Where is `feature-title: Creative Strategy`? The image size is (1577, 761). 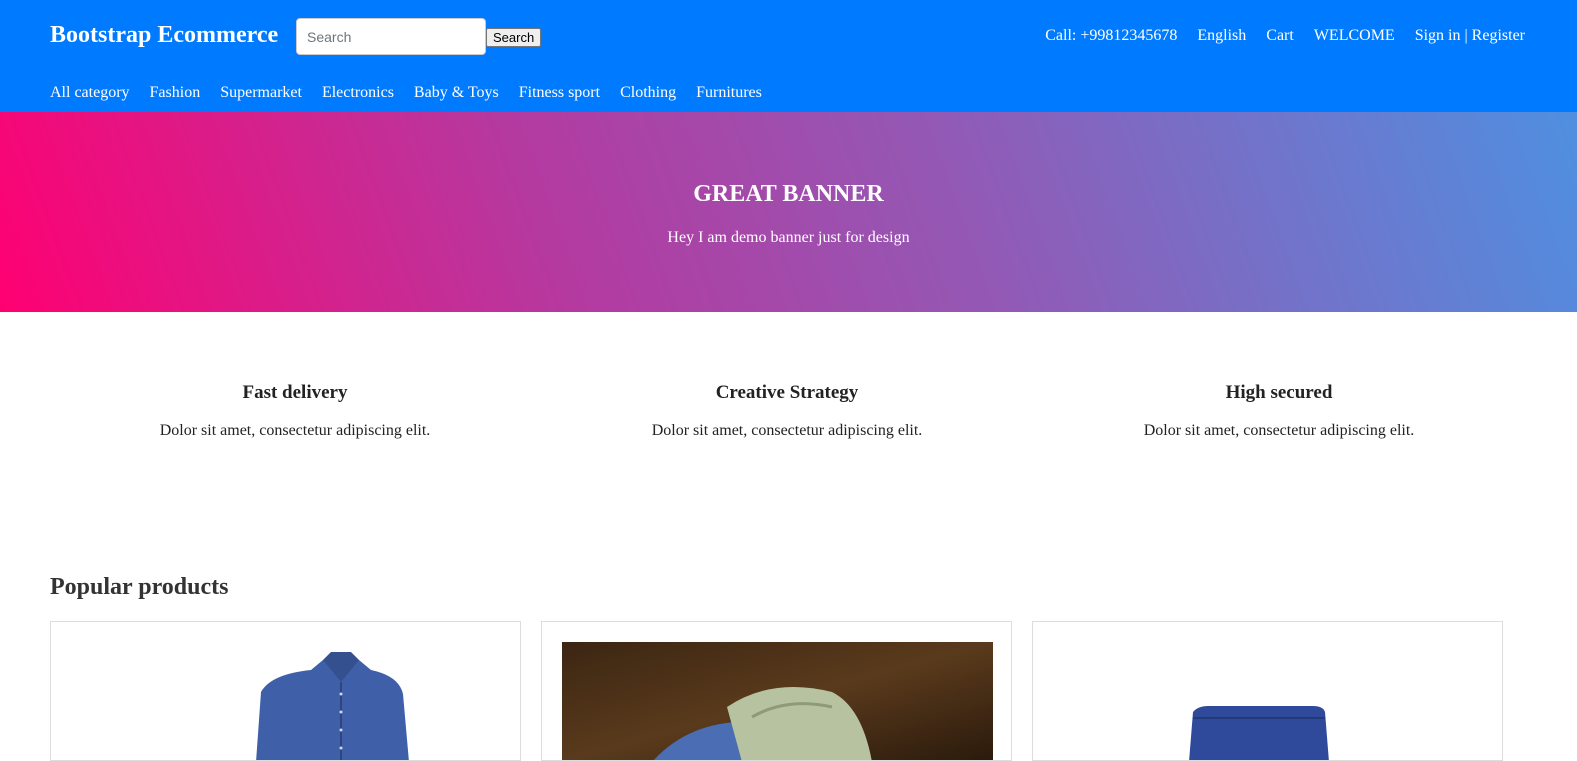 feature-title: Creative Strategy is located at coordinates (787, 392).